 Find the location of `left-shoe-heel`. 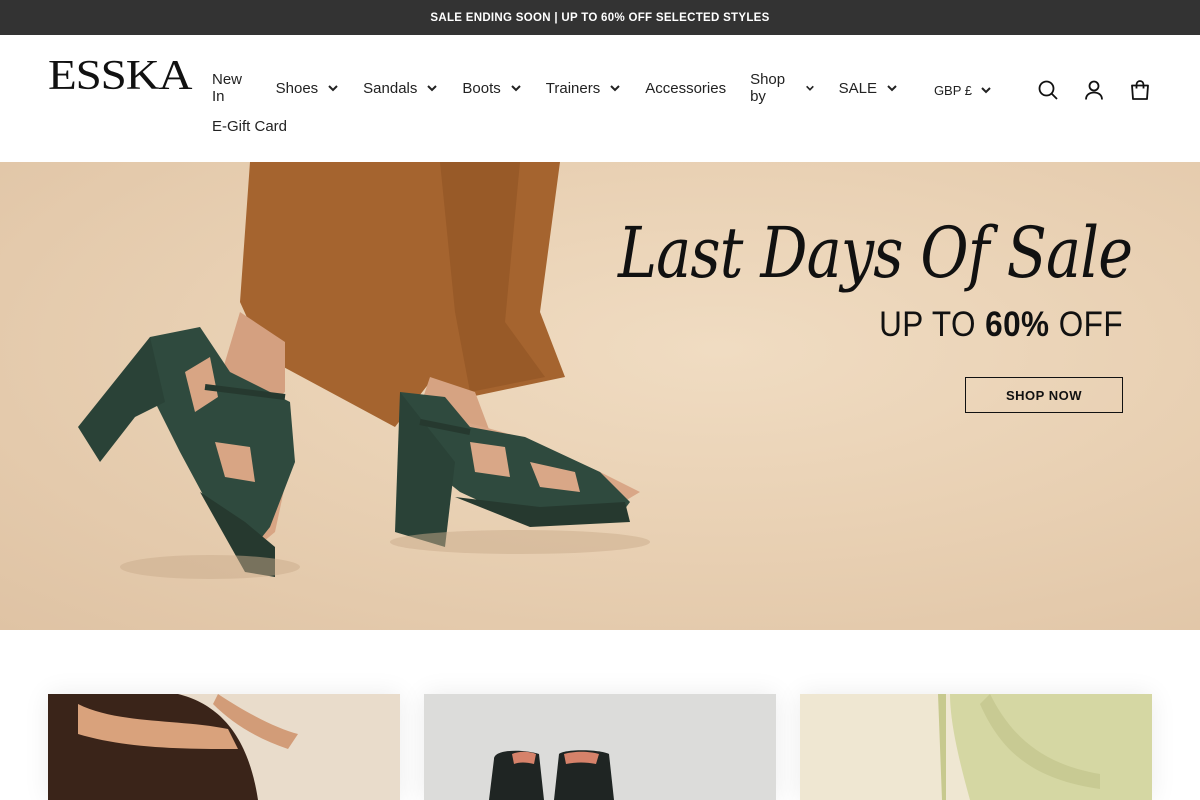

left-shoe-heel is located at coordinates (121, 399).